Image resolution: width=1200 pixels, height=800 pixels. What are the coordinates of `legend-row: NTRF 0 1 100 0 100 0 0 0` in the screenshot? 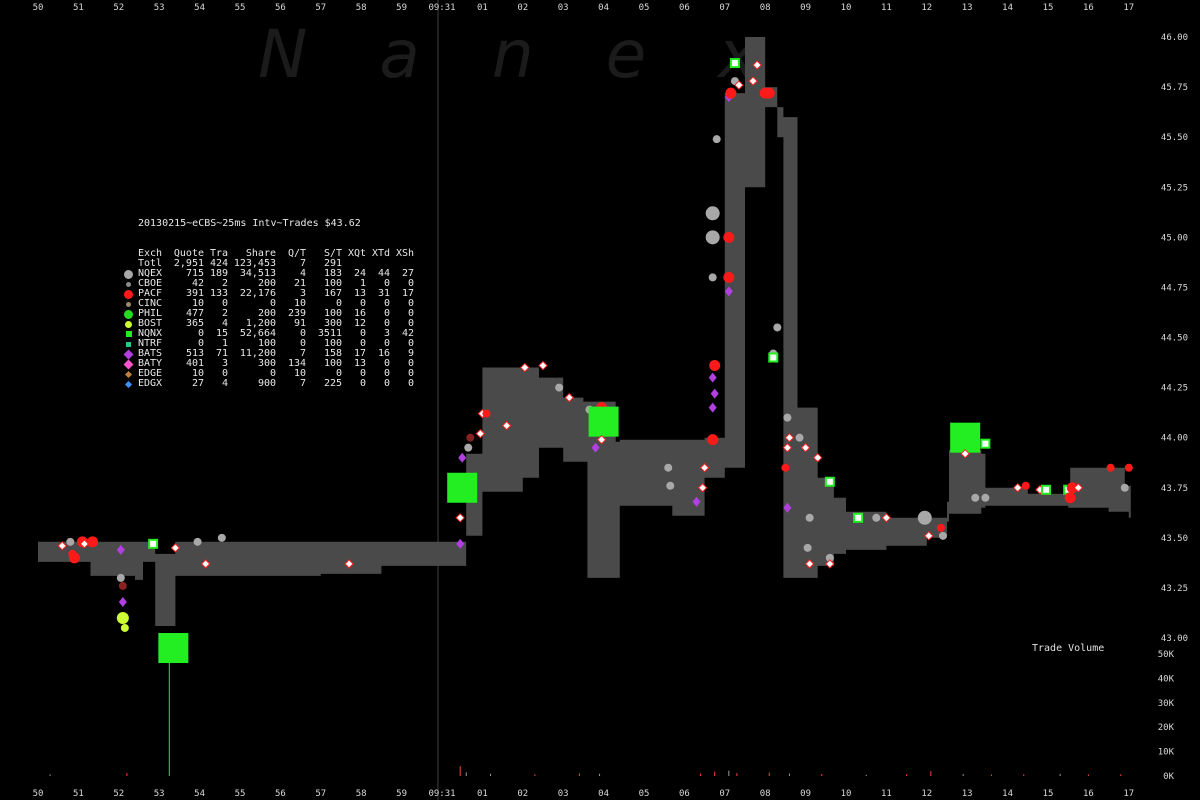 It's located at (270, 344).